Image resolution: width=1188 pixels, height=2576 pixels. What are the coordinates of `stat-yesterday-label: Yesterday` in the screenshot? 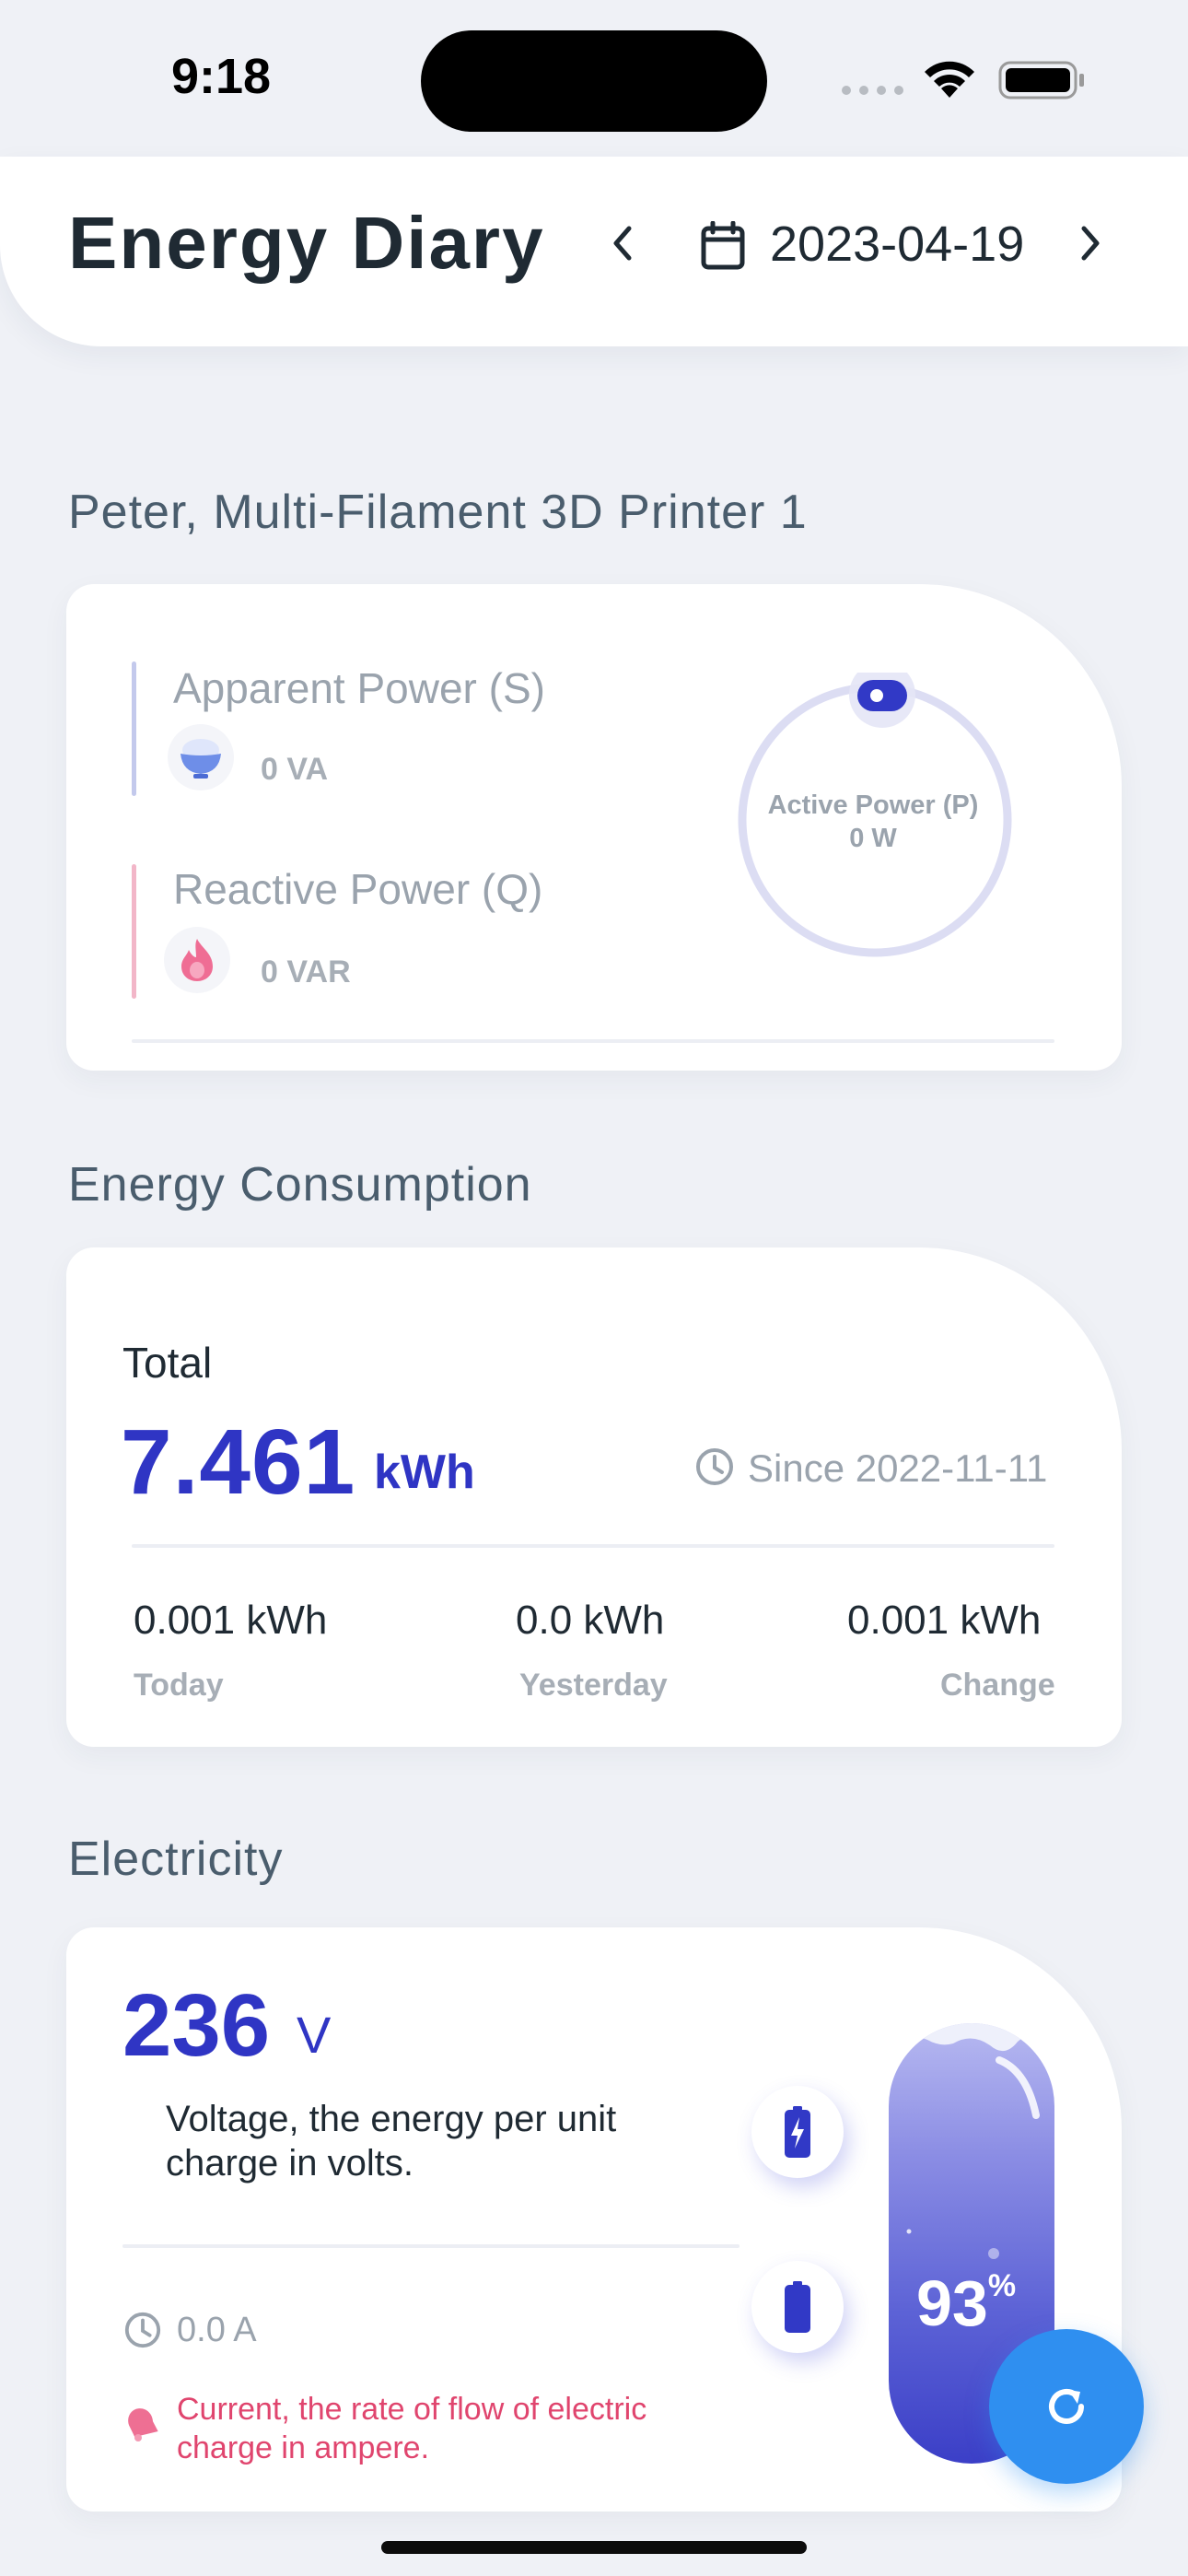 It's located at (593, 1685).